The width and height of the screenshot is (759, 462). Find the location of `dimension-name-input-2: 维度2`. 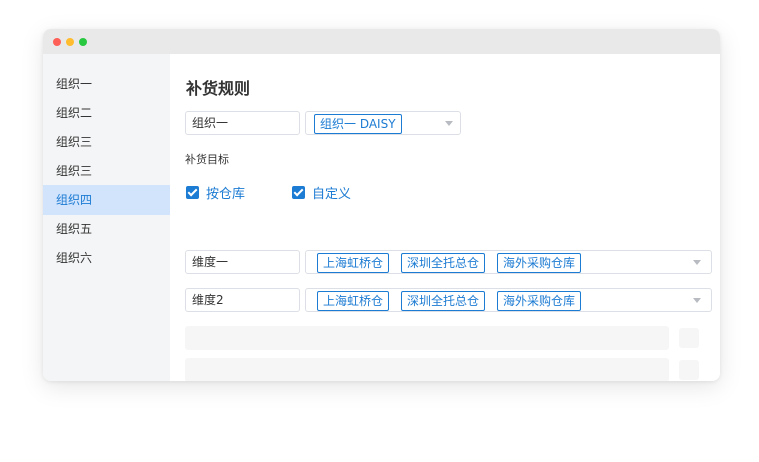

dimension-name-input-2: 维度2 is located at coordinates (242, 300).